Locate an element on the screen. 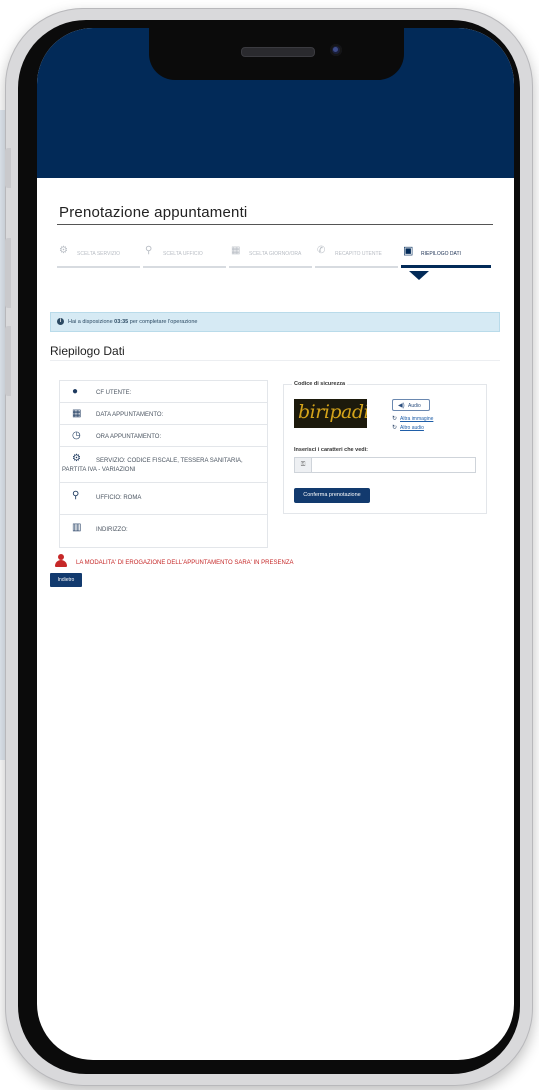  captcha-input-label: Inserisci i caratteri che vedi: is located at coordinates (331, 450).